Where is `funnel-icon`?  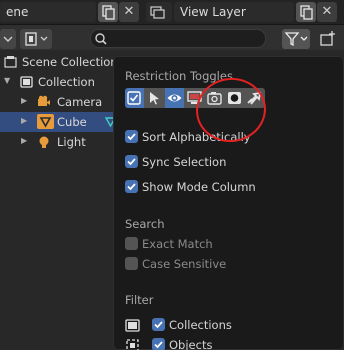 funnel-icon is located at coordinates (296, 39).